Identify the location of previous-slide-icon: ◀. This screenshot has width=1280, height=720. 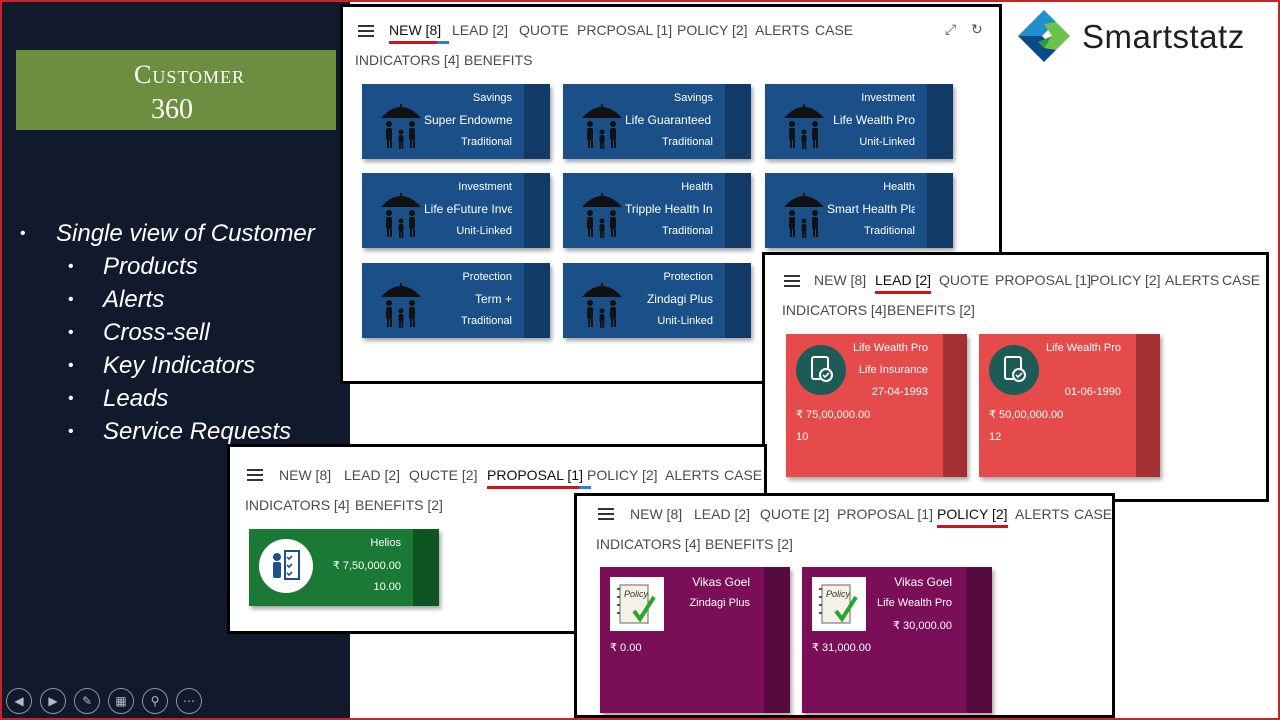
(19, 701).